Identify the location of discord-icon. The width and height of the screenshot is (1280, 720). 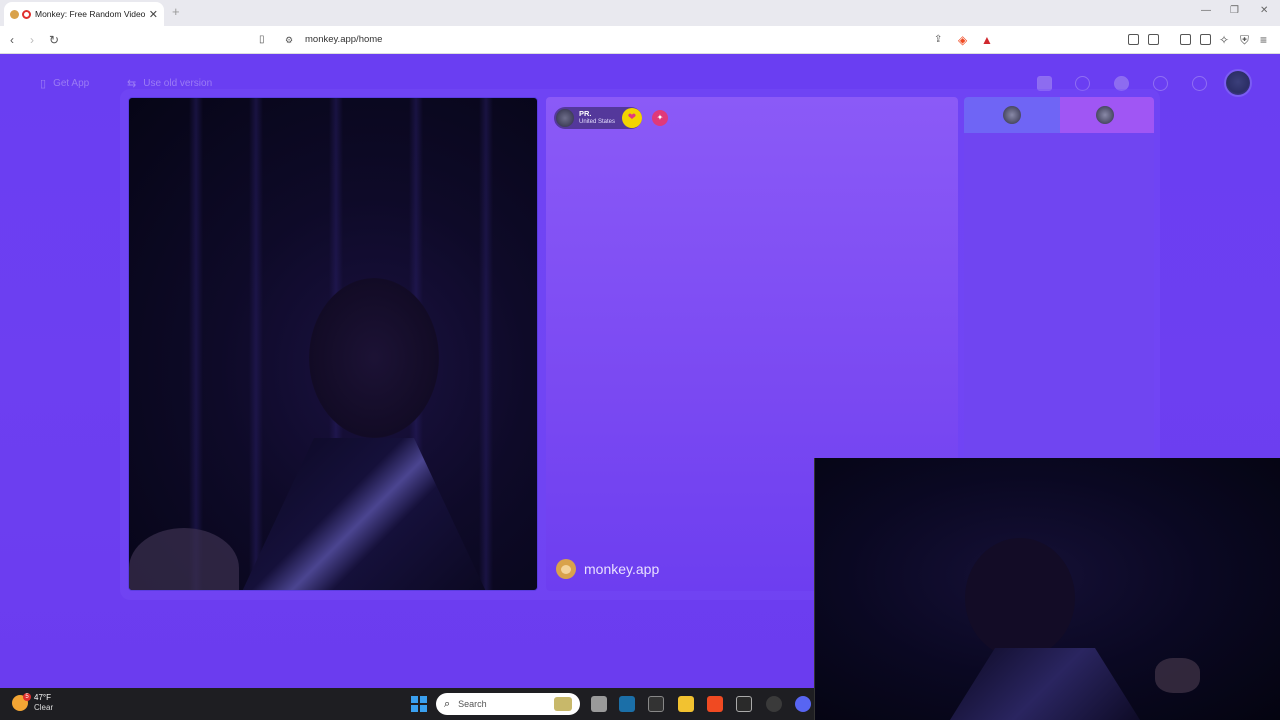
(803, 704).